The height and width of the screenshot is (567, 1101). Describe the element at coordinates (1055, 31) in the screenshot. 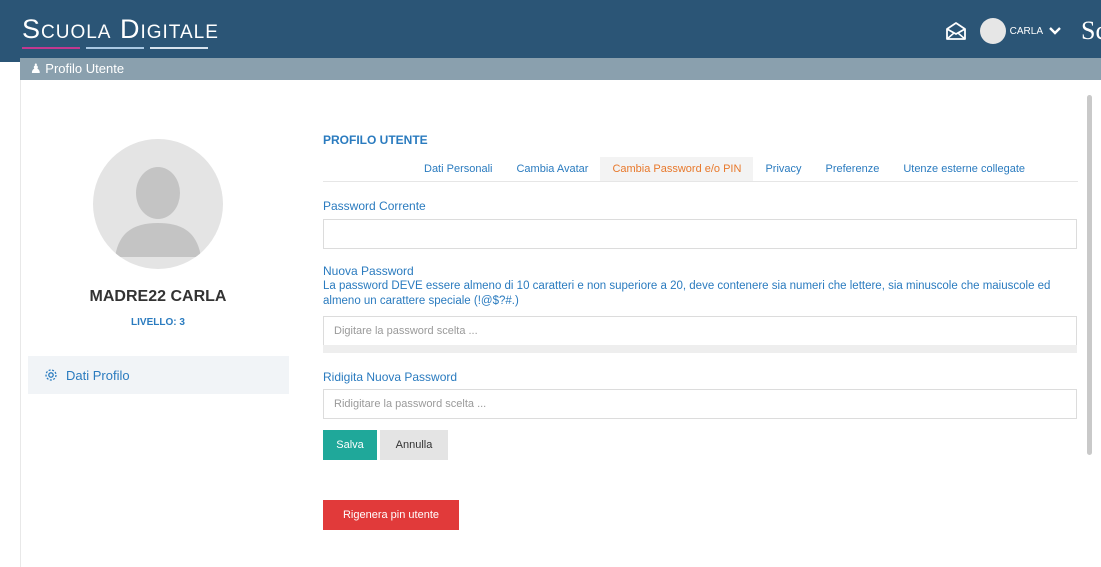

I see `chevron-down-icon` at that location.